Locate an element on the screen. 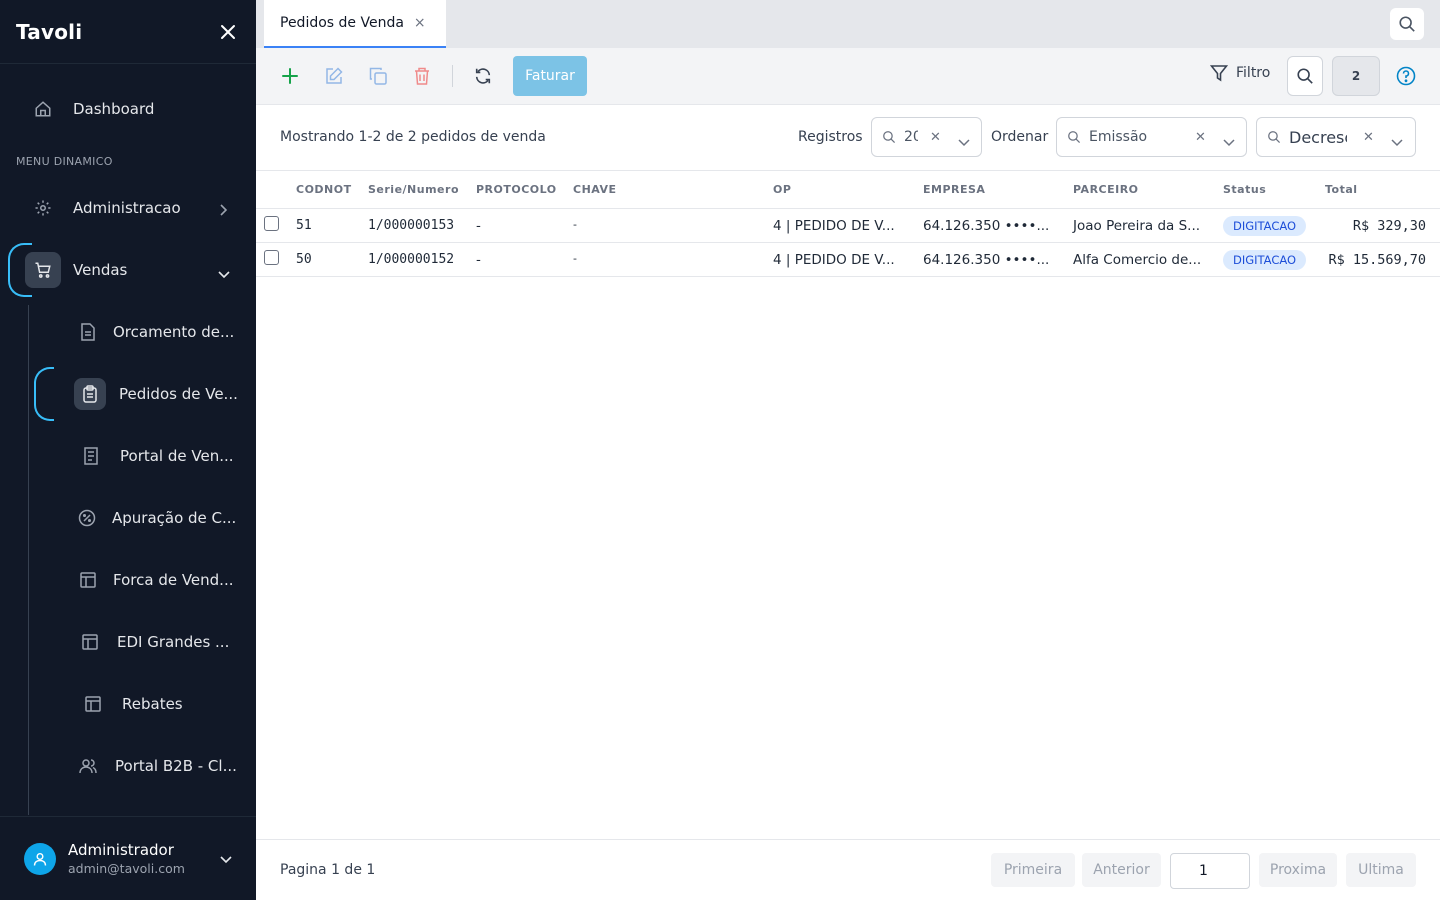  duplicate-button is located at coordinates (378, 76).